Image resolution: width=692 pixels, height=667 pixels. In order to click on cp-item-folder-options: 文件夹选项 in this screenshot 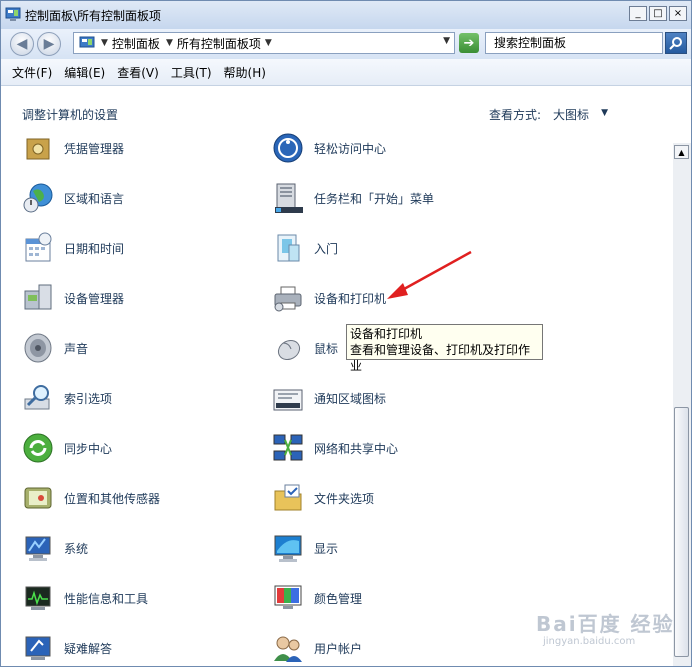, I will do `click(322, 498)`.